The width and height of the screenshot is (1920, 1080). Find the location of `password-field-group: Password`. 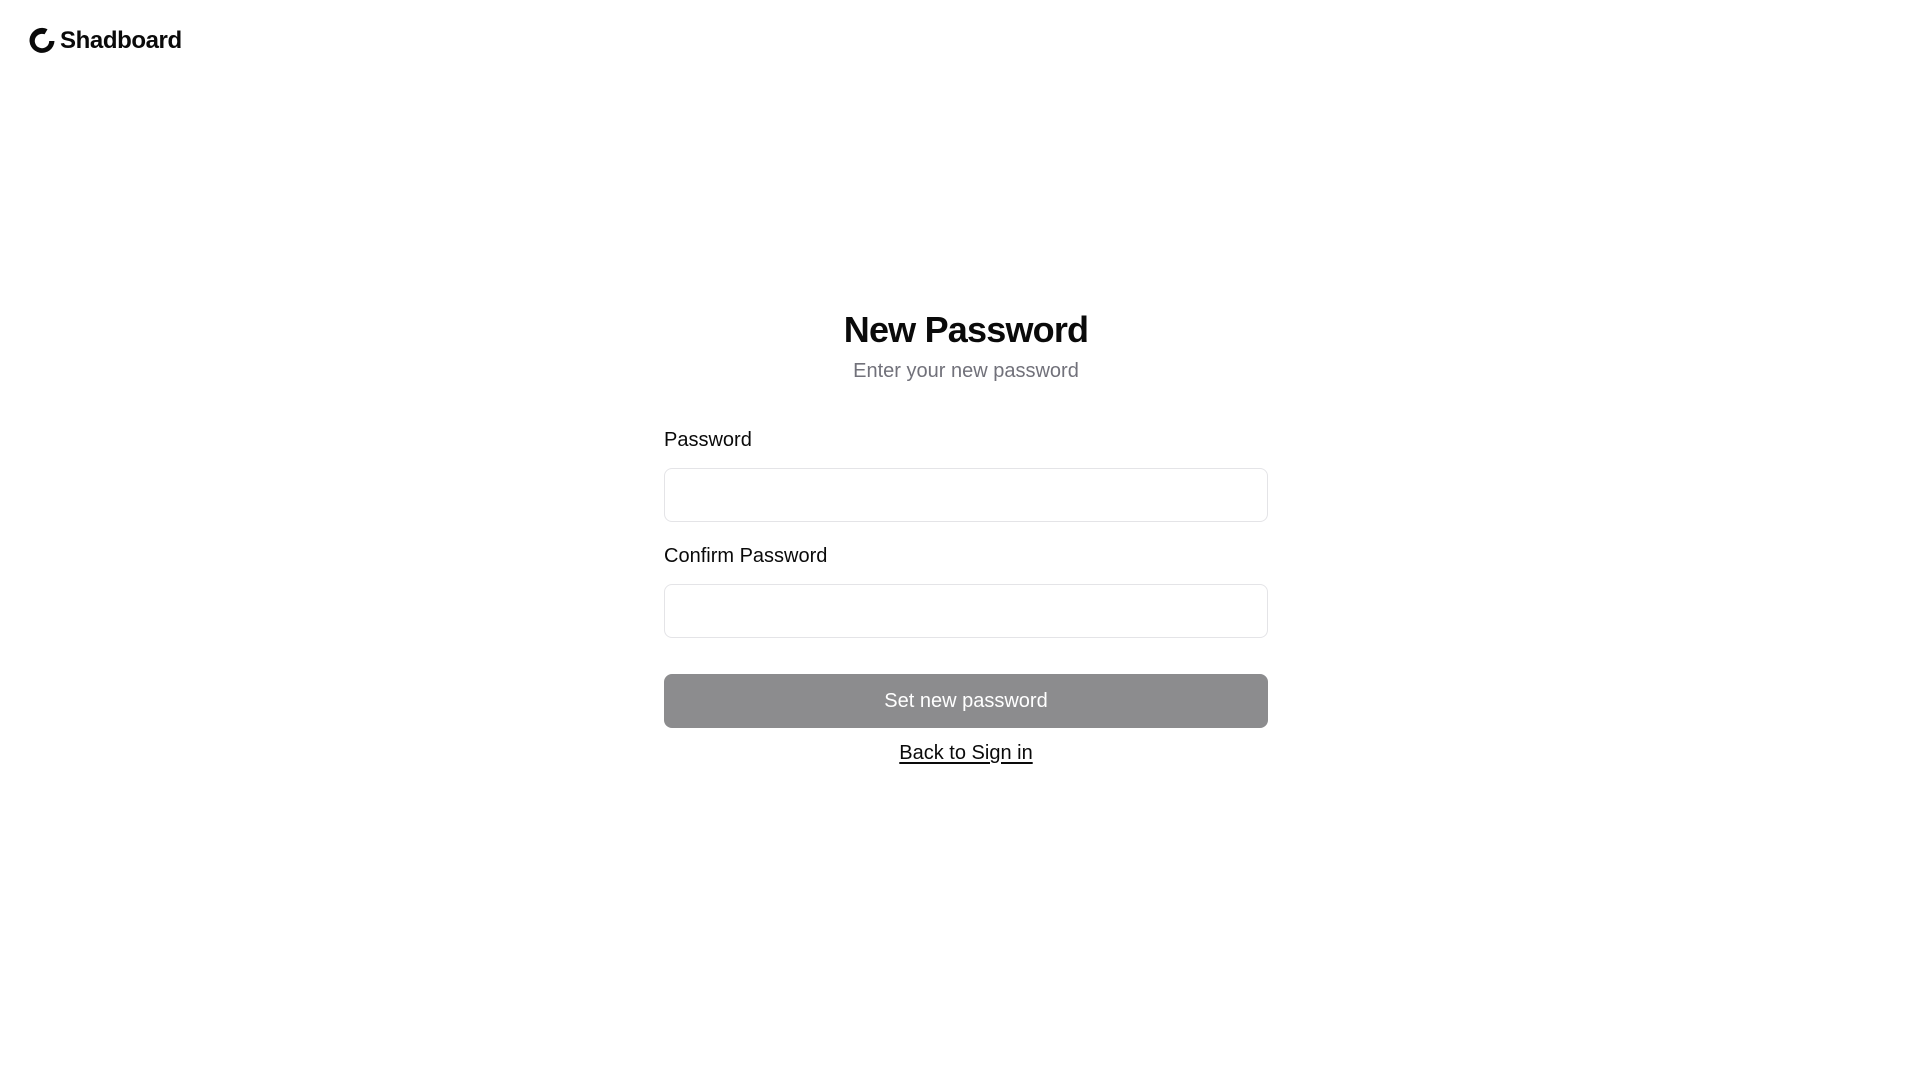

password-field-group: Password is located at coordinates (966, 474).